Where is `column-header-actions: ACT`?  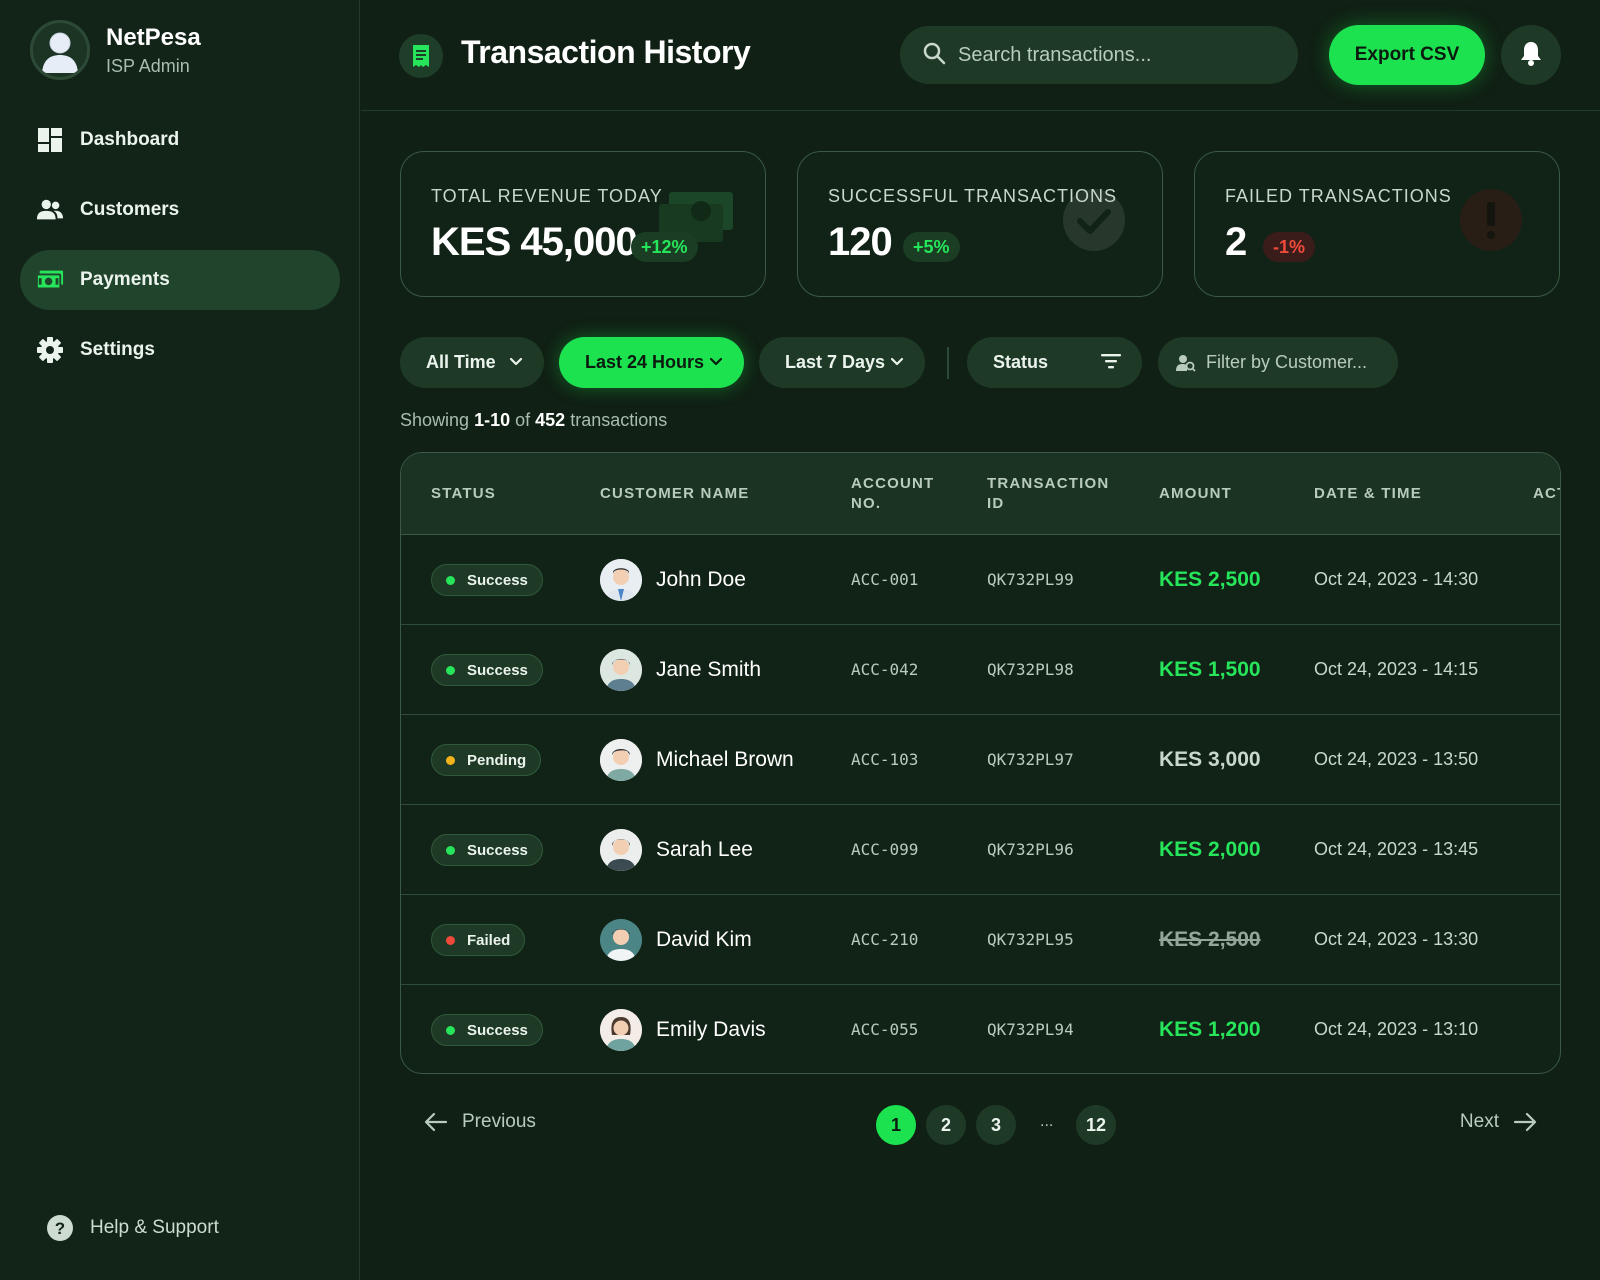
column-header-actions: ACT is located at coordinates (1546, 494).